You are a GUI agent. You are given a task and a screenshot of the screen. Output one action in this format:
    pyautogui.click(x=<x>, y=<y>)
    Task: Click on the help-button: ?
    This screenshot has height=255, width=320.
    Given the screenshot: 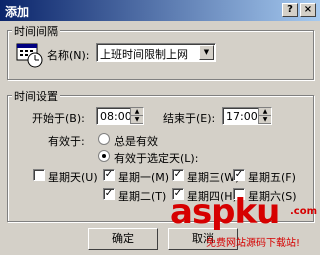 What is the action you would take?
    pyautogui.click(x=290, y=10)
    